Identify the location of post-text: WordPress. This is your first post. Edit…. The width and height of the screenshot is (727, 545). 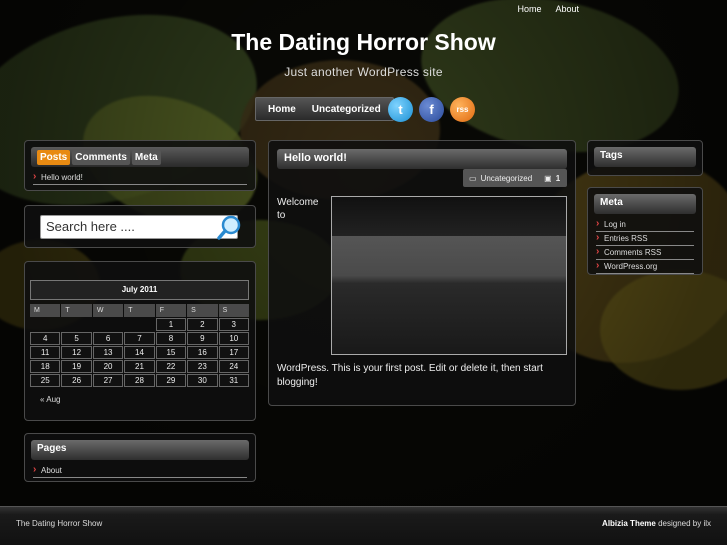
(410, 375).